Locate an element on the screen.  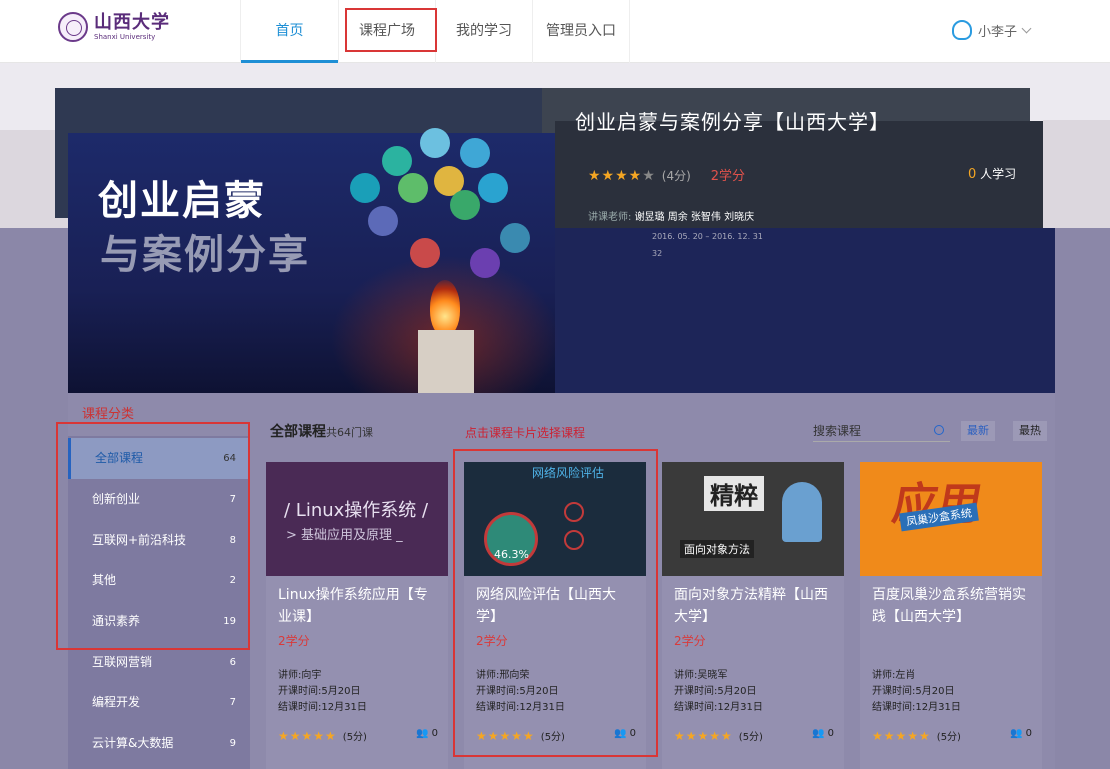
document-icon is located at coordinates (465, 205).